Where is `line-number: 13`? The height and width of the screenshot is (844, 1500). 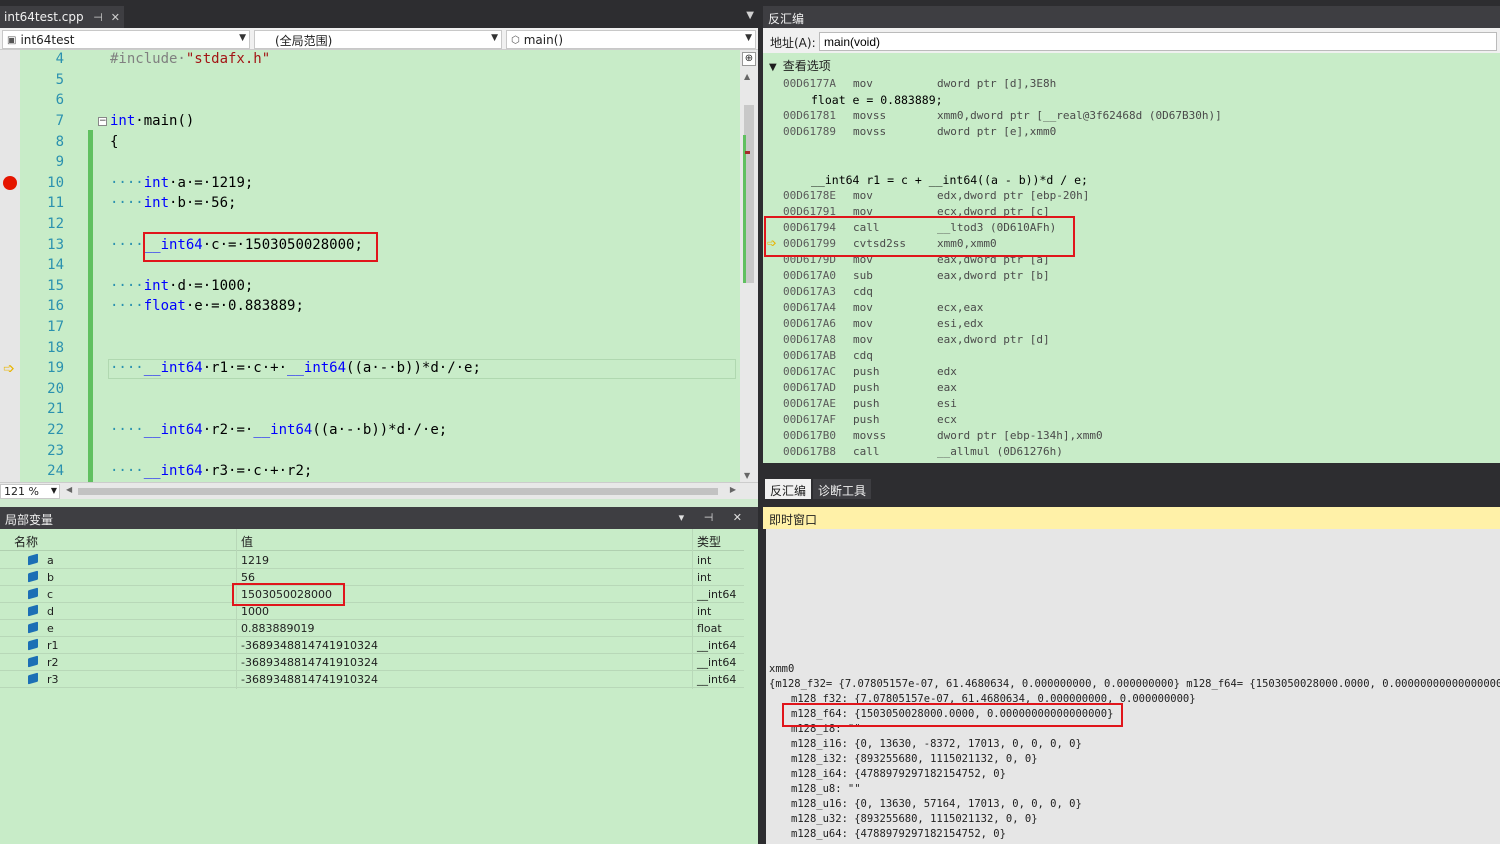 line-number: 13 is located at coordinates (55, 245).